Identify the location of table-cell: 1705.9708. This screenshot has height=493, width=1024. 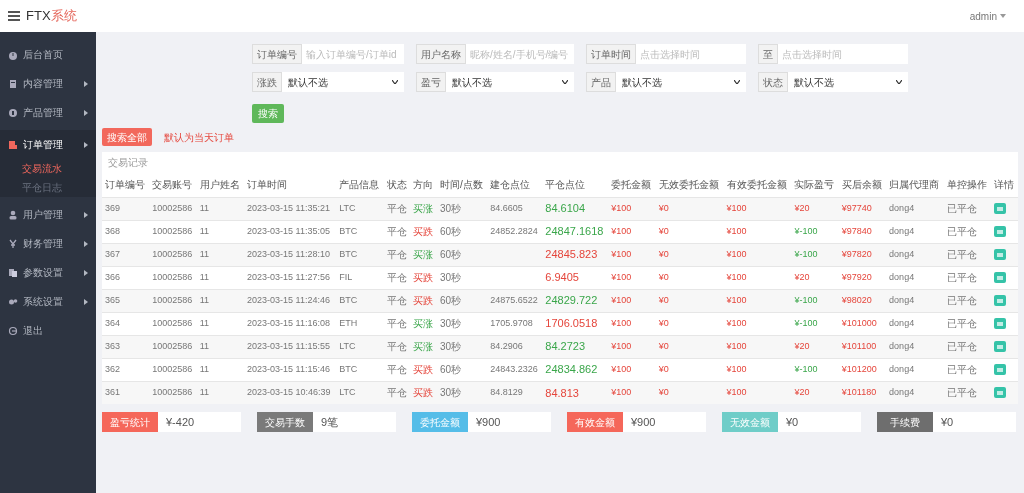
(511, 322).